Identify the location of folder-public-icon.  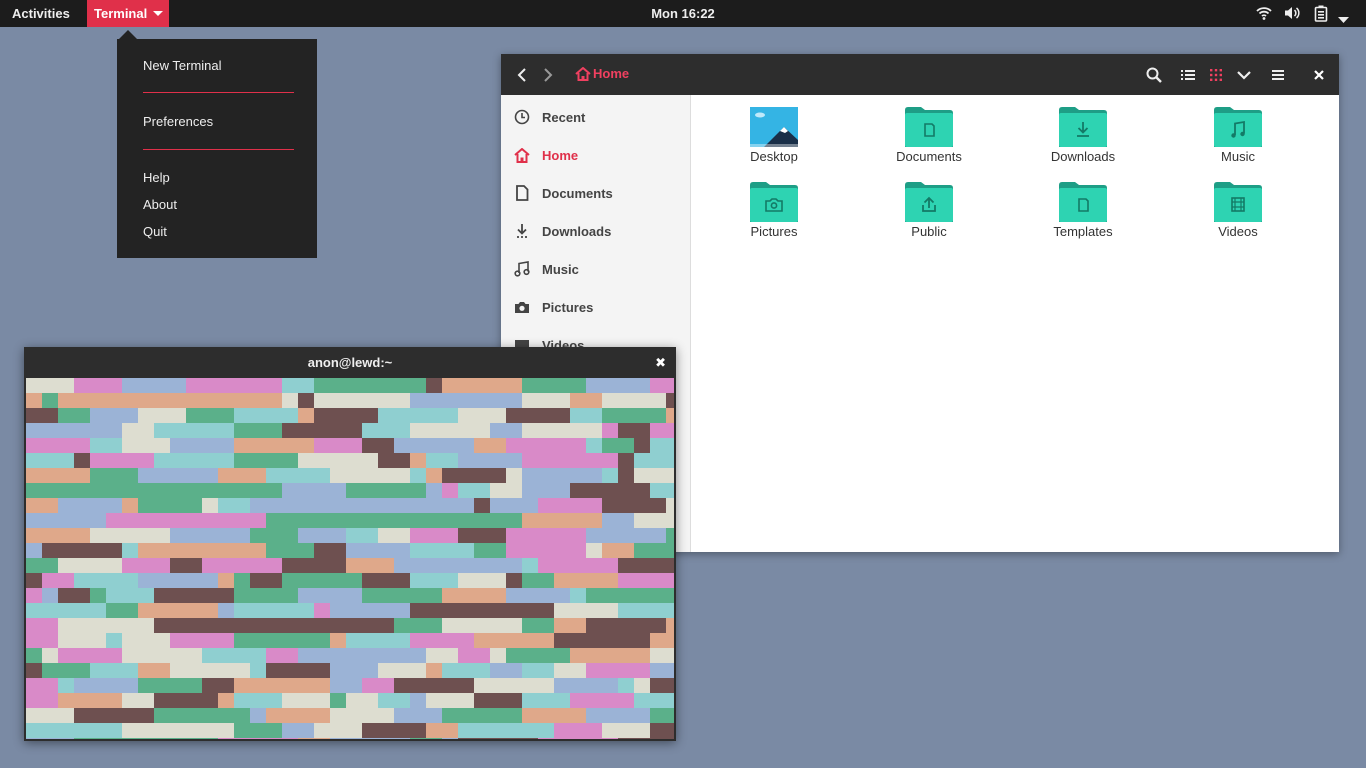
(929, 202).